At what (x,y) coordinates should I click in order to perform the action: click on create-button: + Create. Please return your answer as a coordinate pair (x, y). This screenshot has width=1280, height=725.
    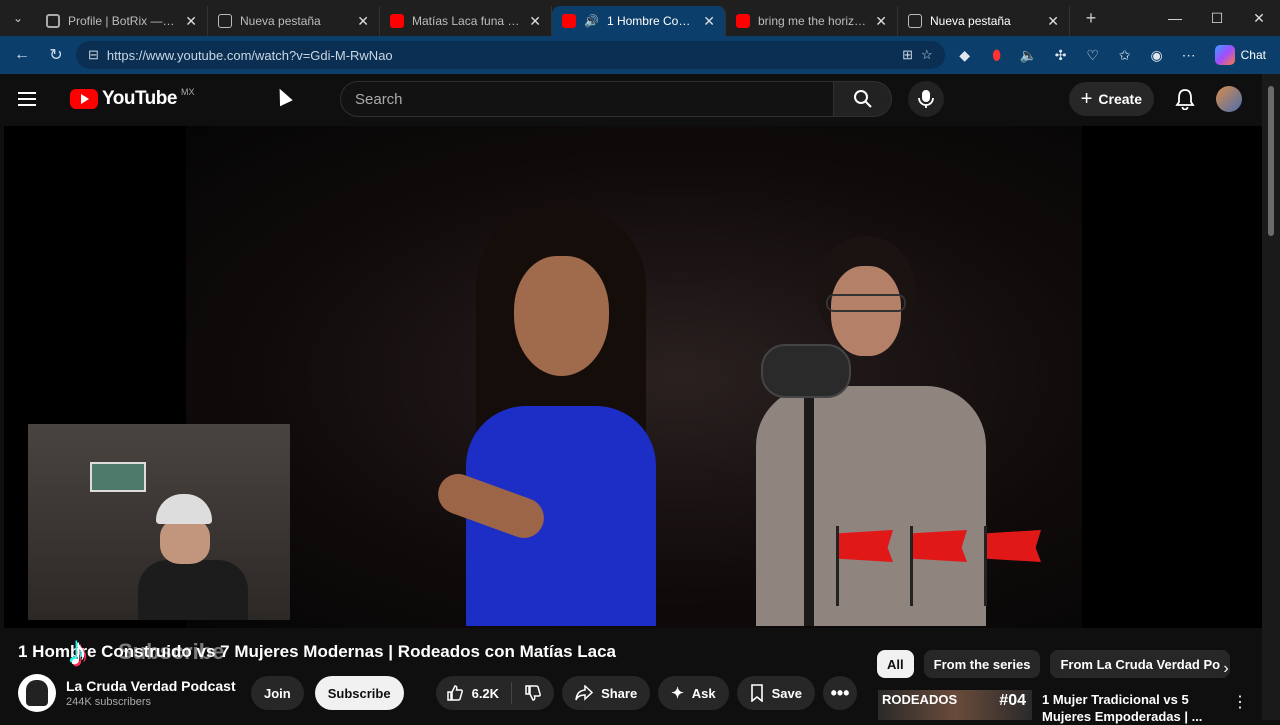
    Looking at the image, I should click on (1111, 99).